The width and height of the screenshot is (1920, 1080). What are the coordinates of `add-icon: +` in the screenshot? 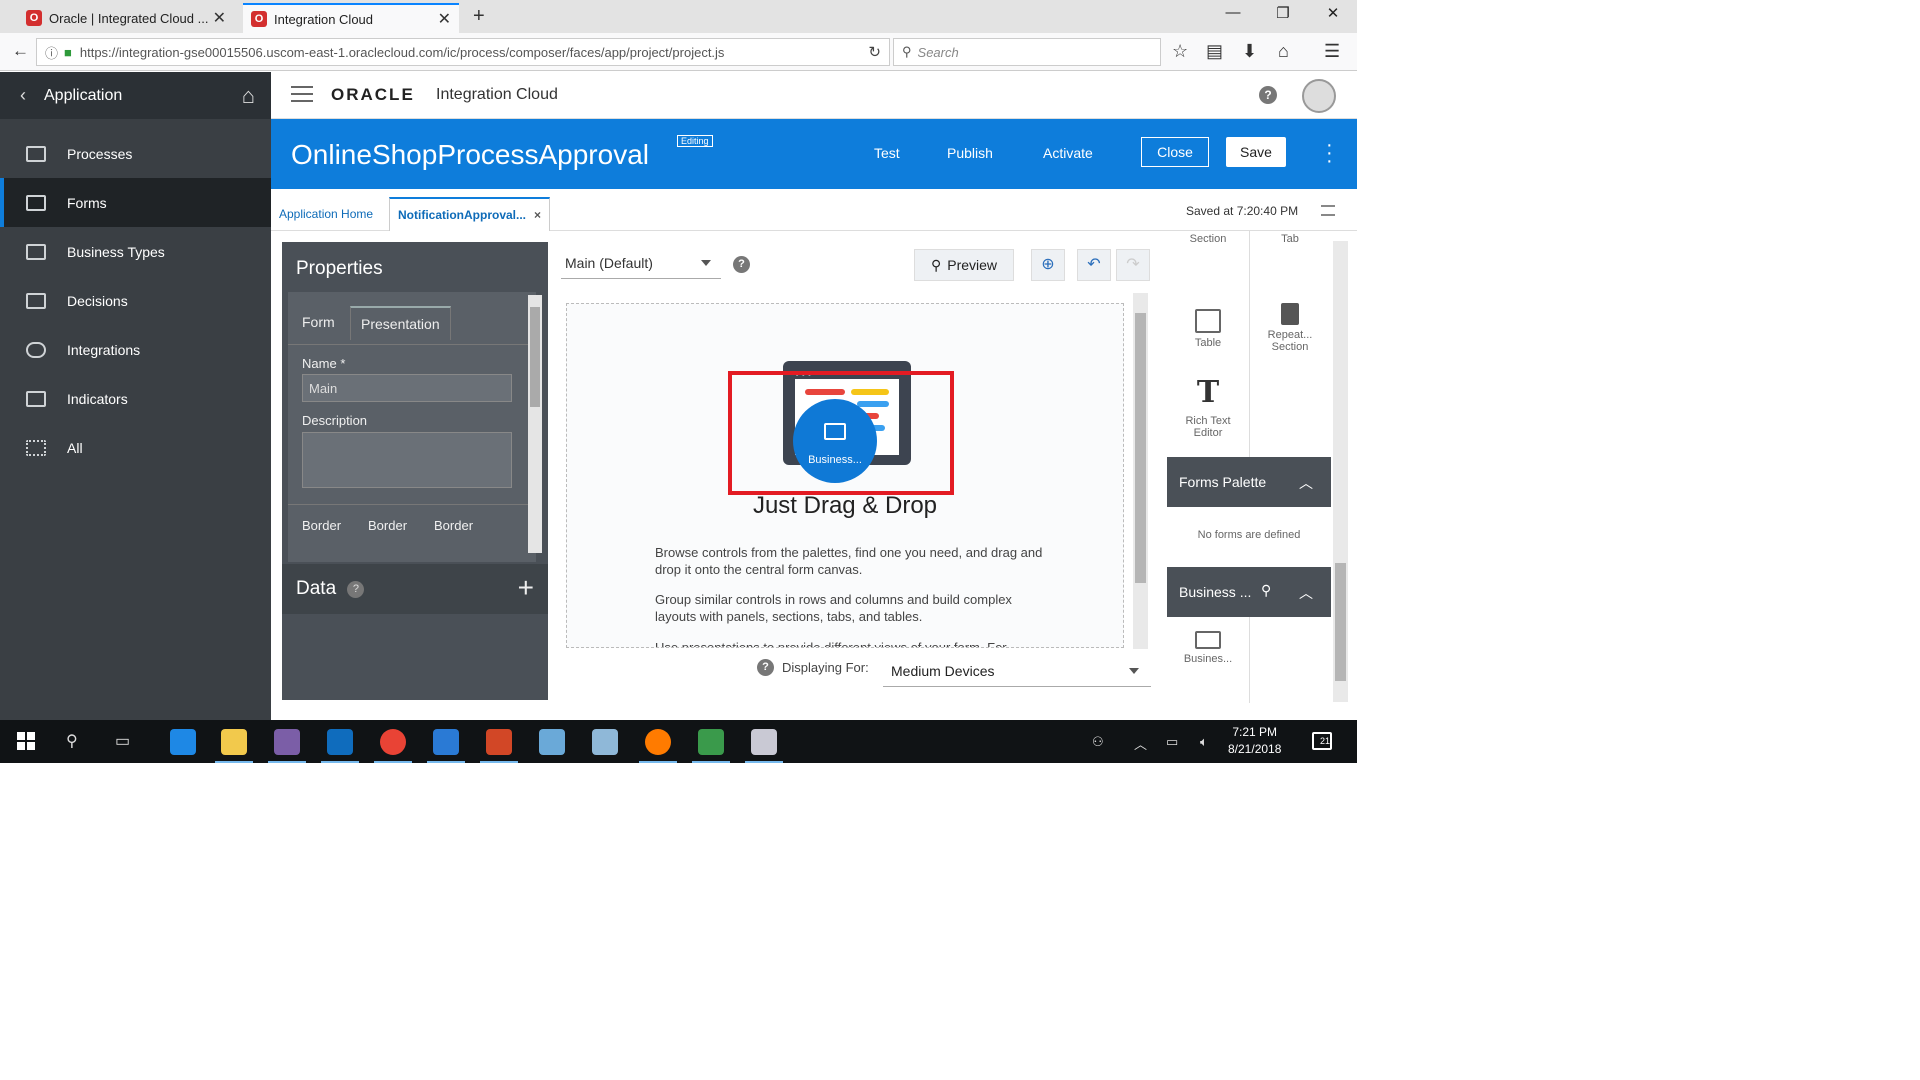 It's located at (526, 588).